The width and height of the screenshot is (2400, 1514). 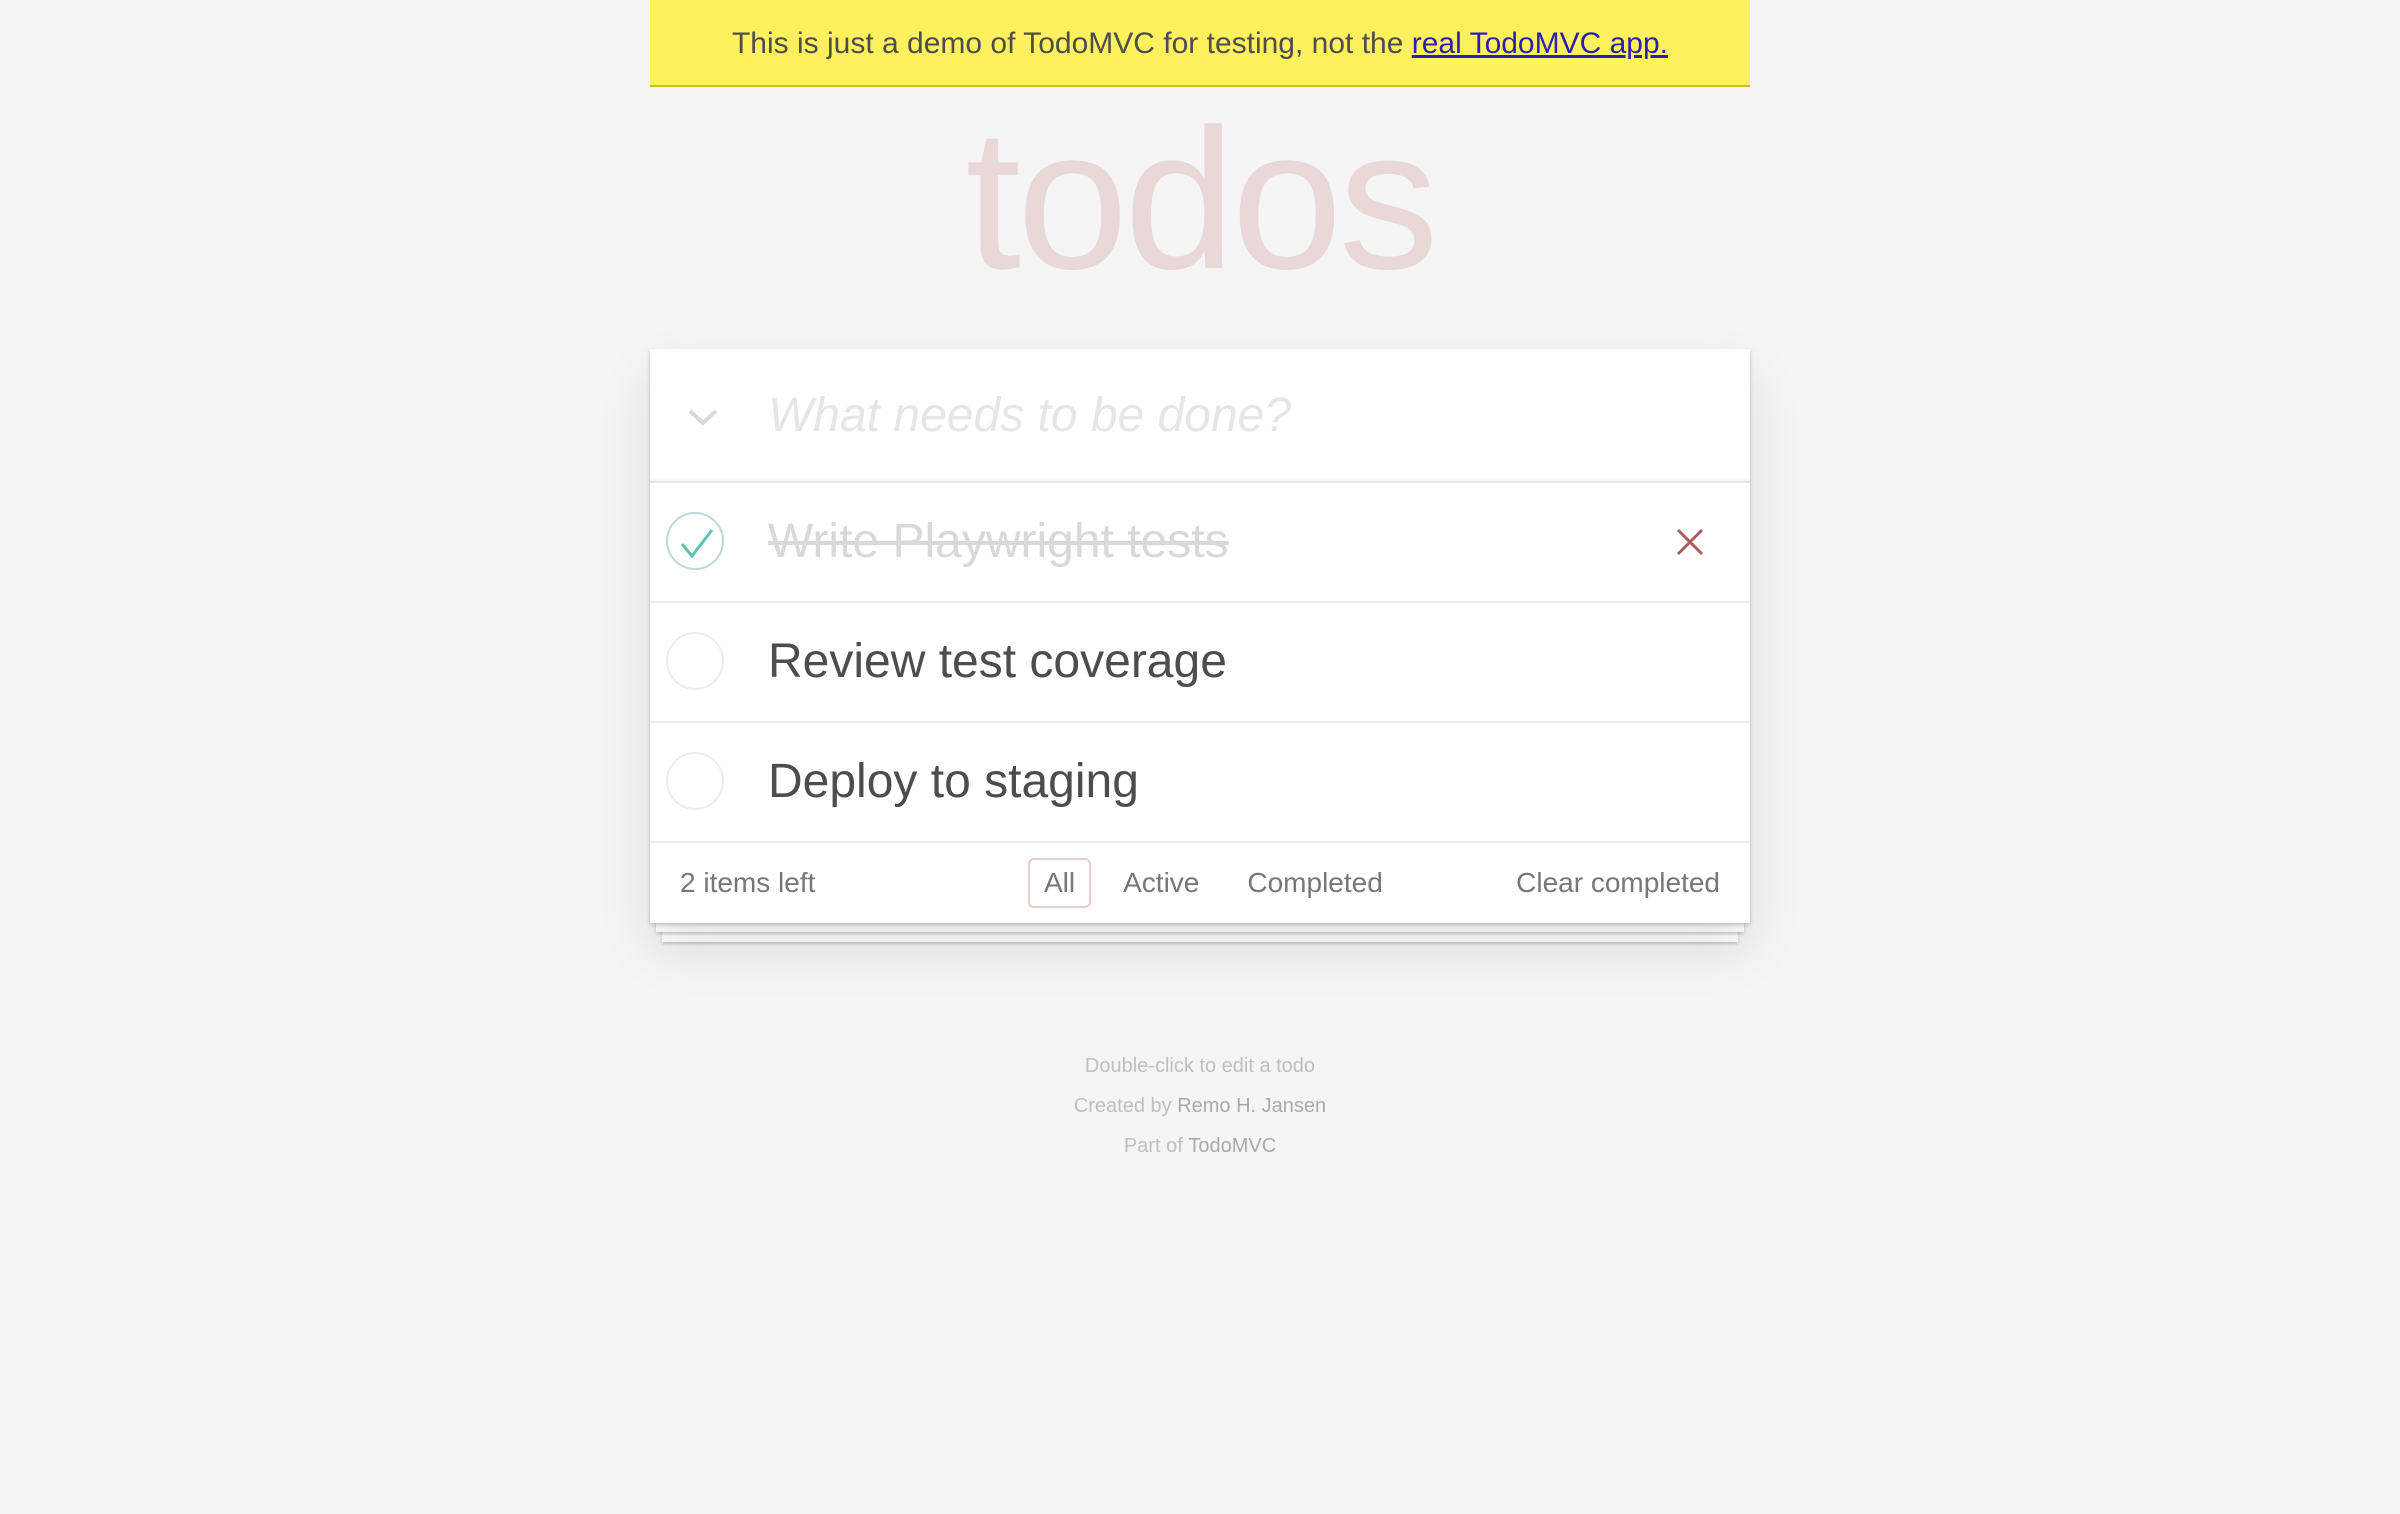 What do you see at coordinates (1200, 1066) in the screenshot?
I see `edit-hint: Double-click to edit a todo` at bounding box center [1200, 1066].